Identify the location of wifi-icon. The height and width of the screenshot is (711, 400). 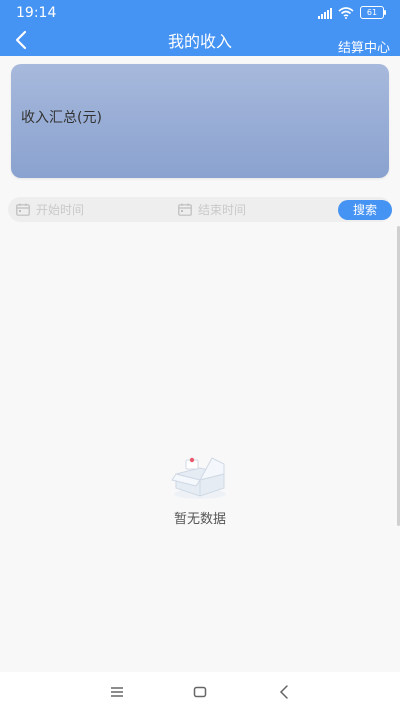
(346, 12).